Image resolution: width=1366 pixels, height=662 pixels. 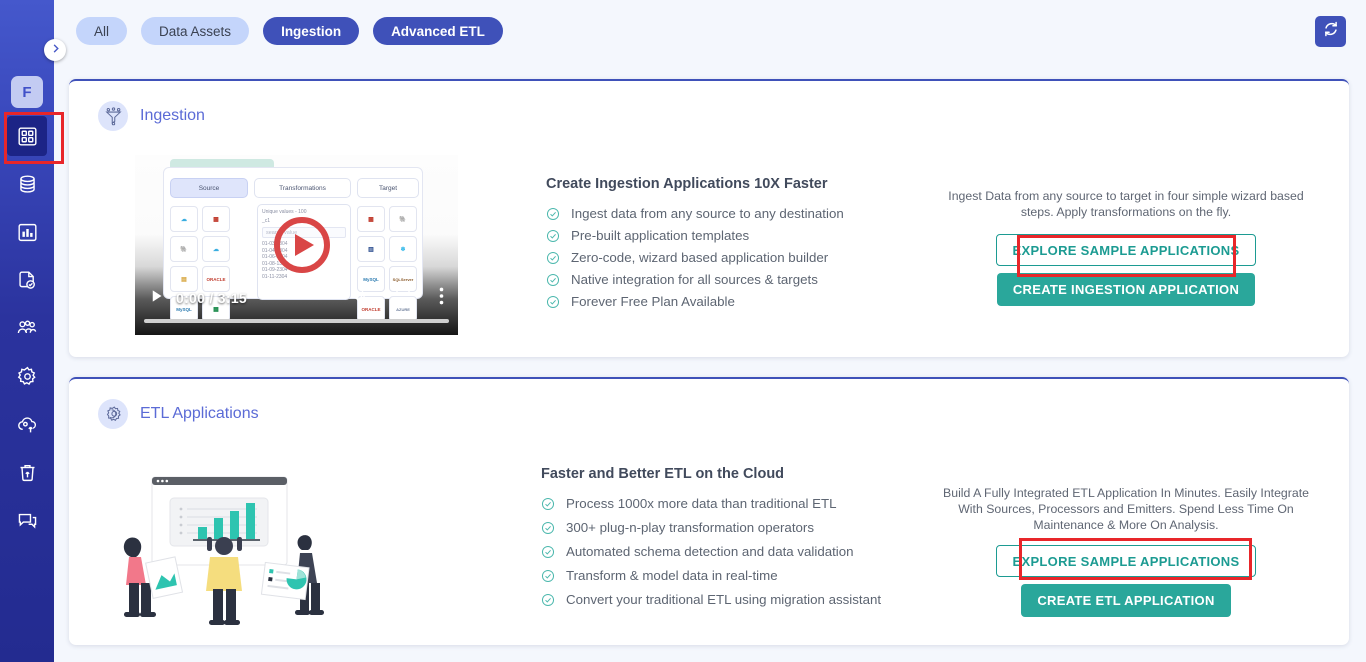 I want to click on sidebar-item-reports, so click(x=27, y=280).